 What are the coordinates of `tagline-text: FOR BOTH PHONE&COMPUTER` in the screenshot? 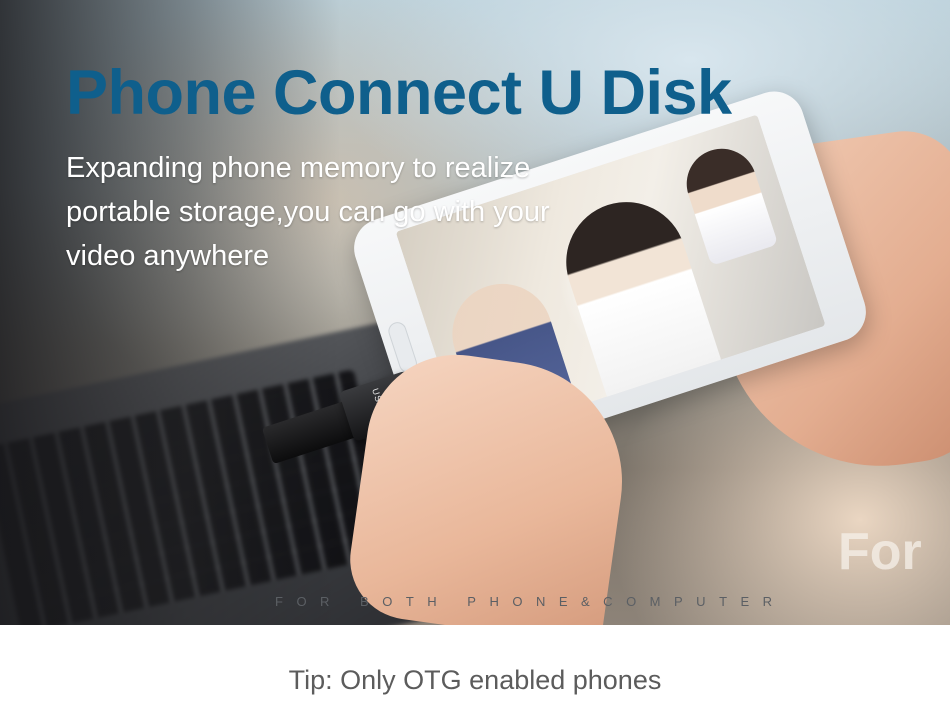 It's located at (530, 601).